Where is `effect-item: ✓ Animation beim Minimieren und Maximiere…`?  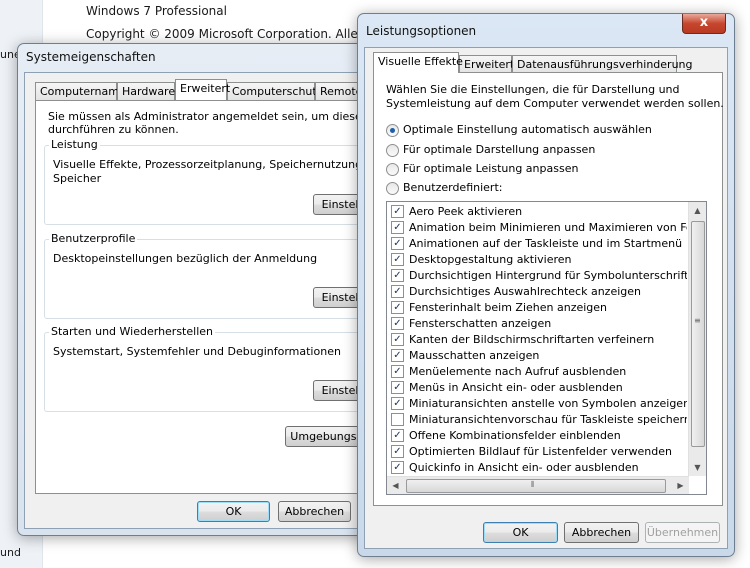 effect-item: ✓ Animation beim Minimieren und Maximiere… is located at coordinates (537, 228).